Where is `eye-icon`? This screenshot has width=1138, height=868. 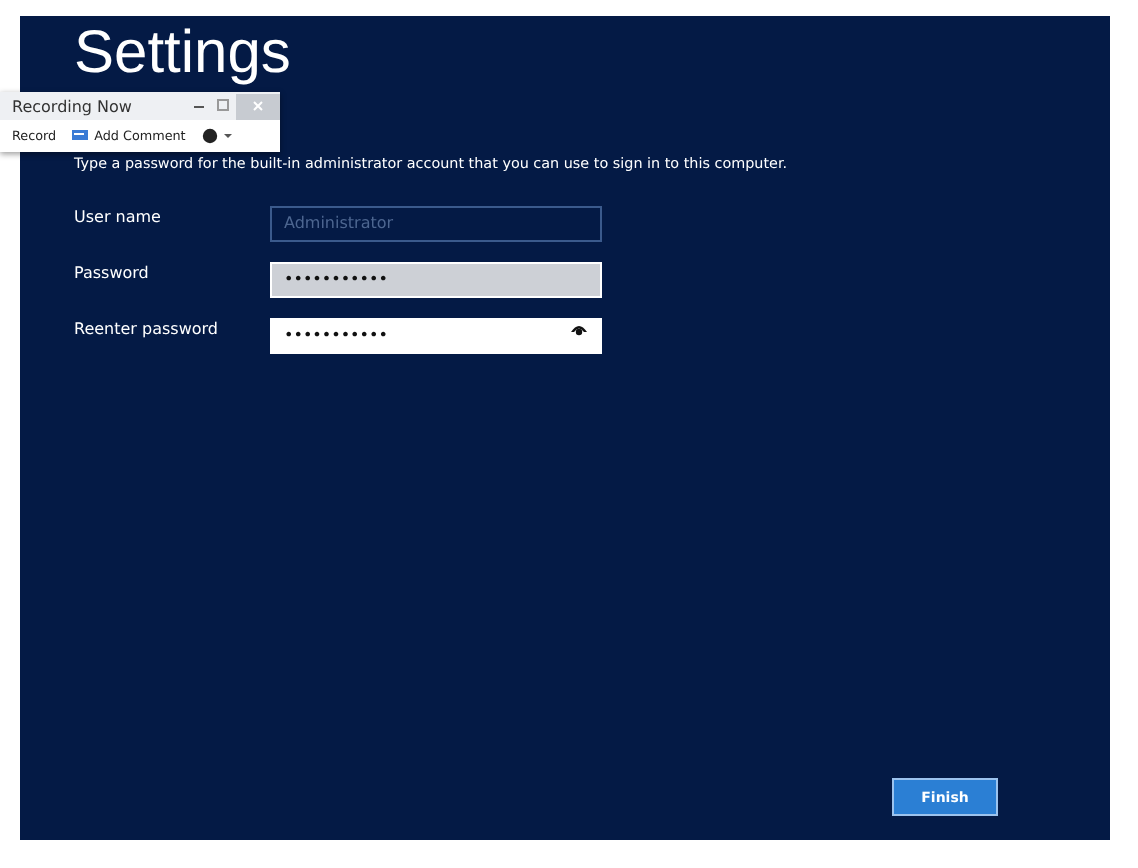
eye-icon is located at coordinates (579, 329).